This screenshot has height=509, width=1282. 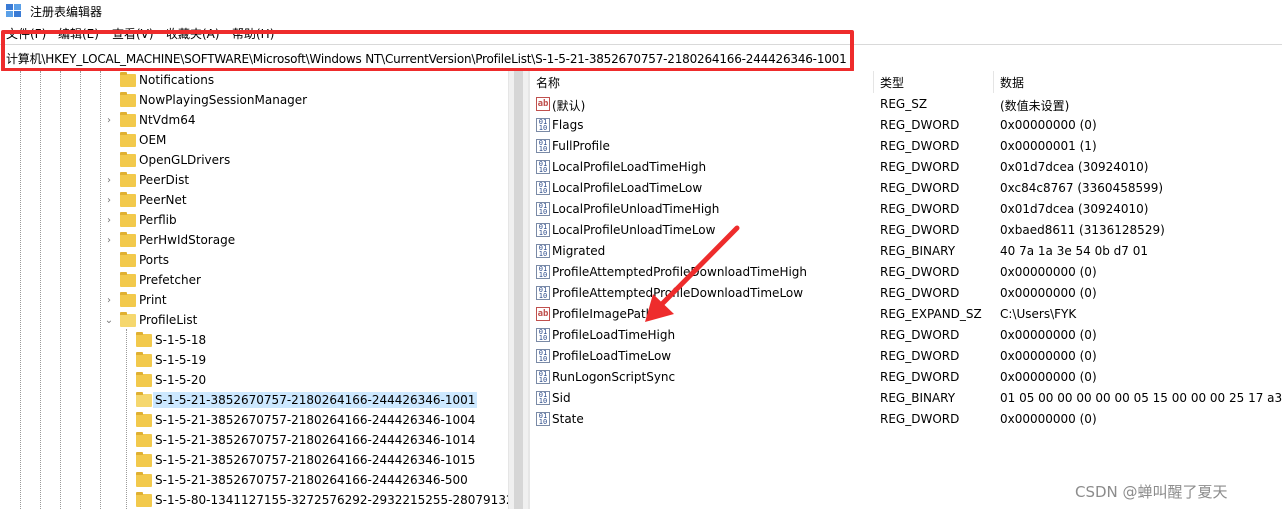 I want to click on tree-item: OpenGLDrivers, so click(x=254, y=161).